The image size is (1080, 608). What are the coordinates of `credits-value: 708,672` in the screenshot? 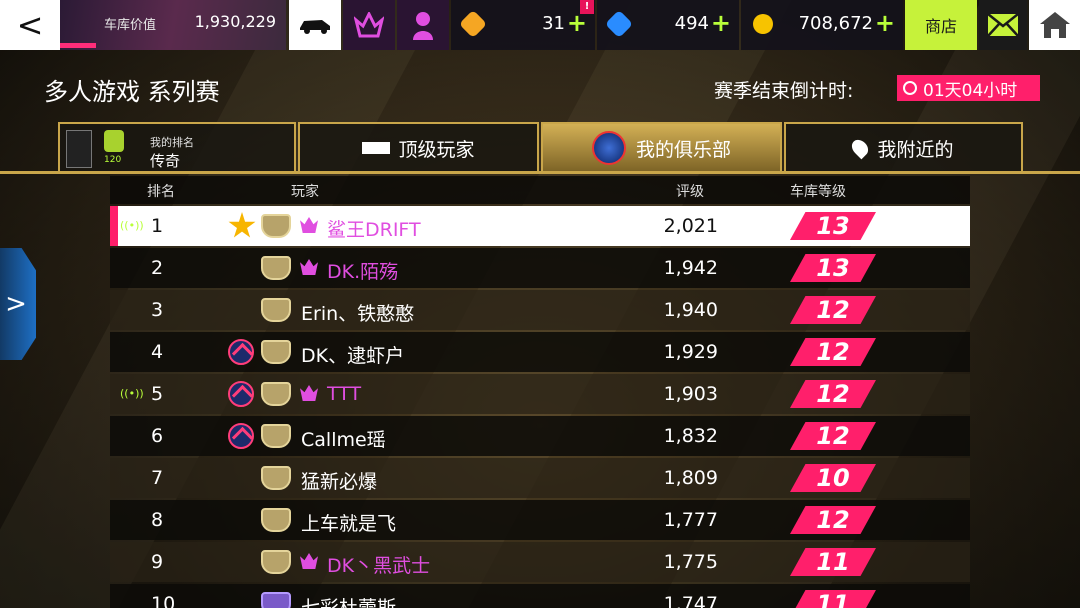 It's located at (835, 23).